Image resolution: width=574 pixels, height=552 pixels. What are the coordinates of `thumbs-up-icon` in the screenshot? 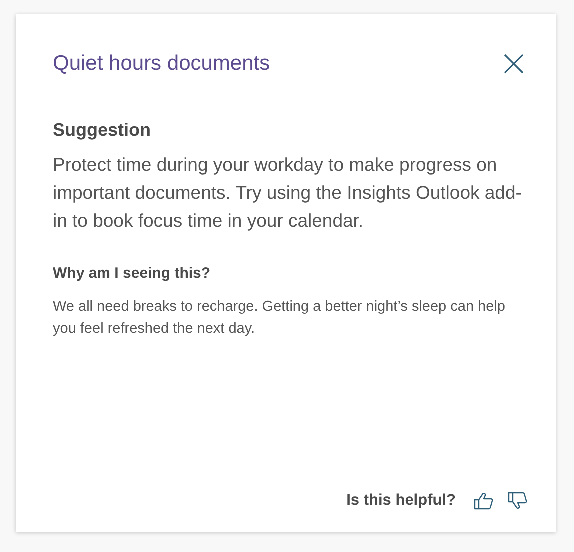 It's located at (484, 501).